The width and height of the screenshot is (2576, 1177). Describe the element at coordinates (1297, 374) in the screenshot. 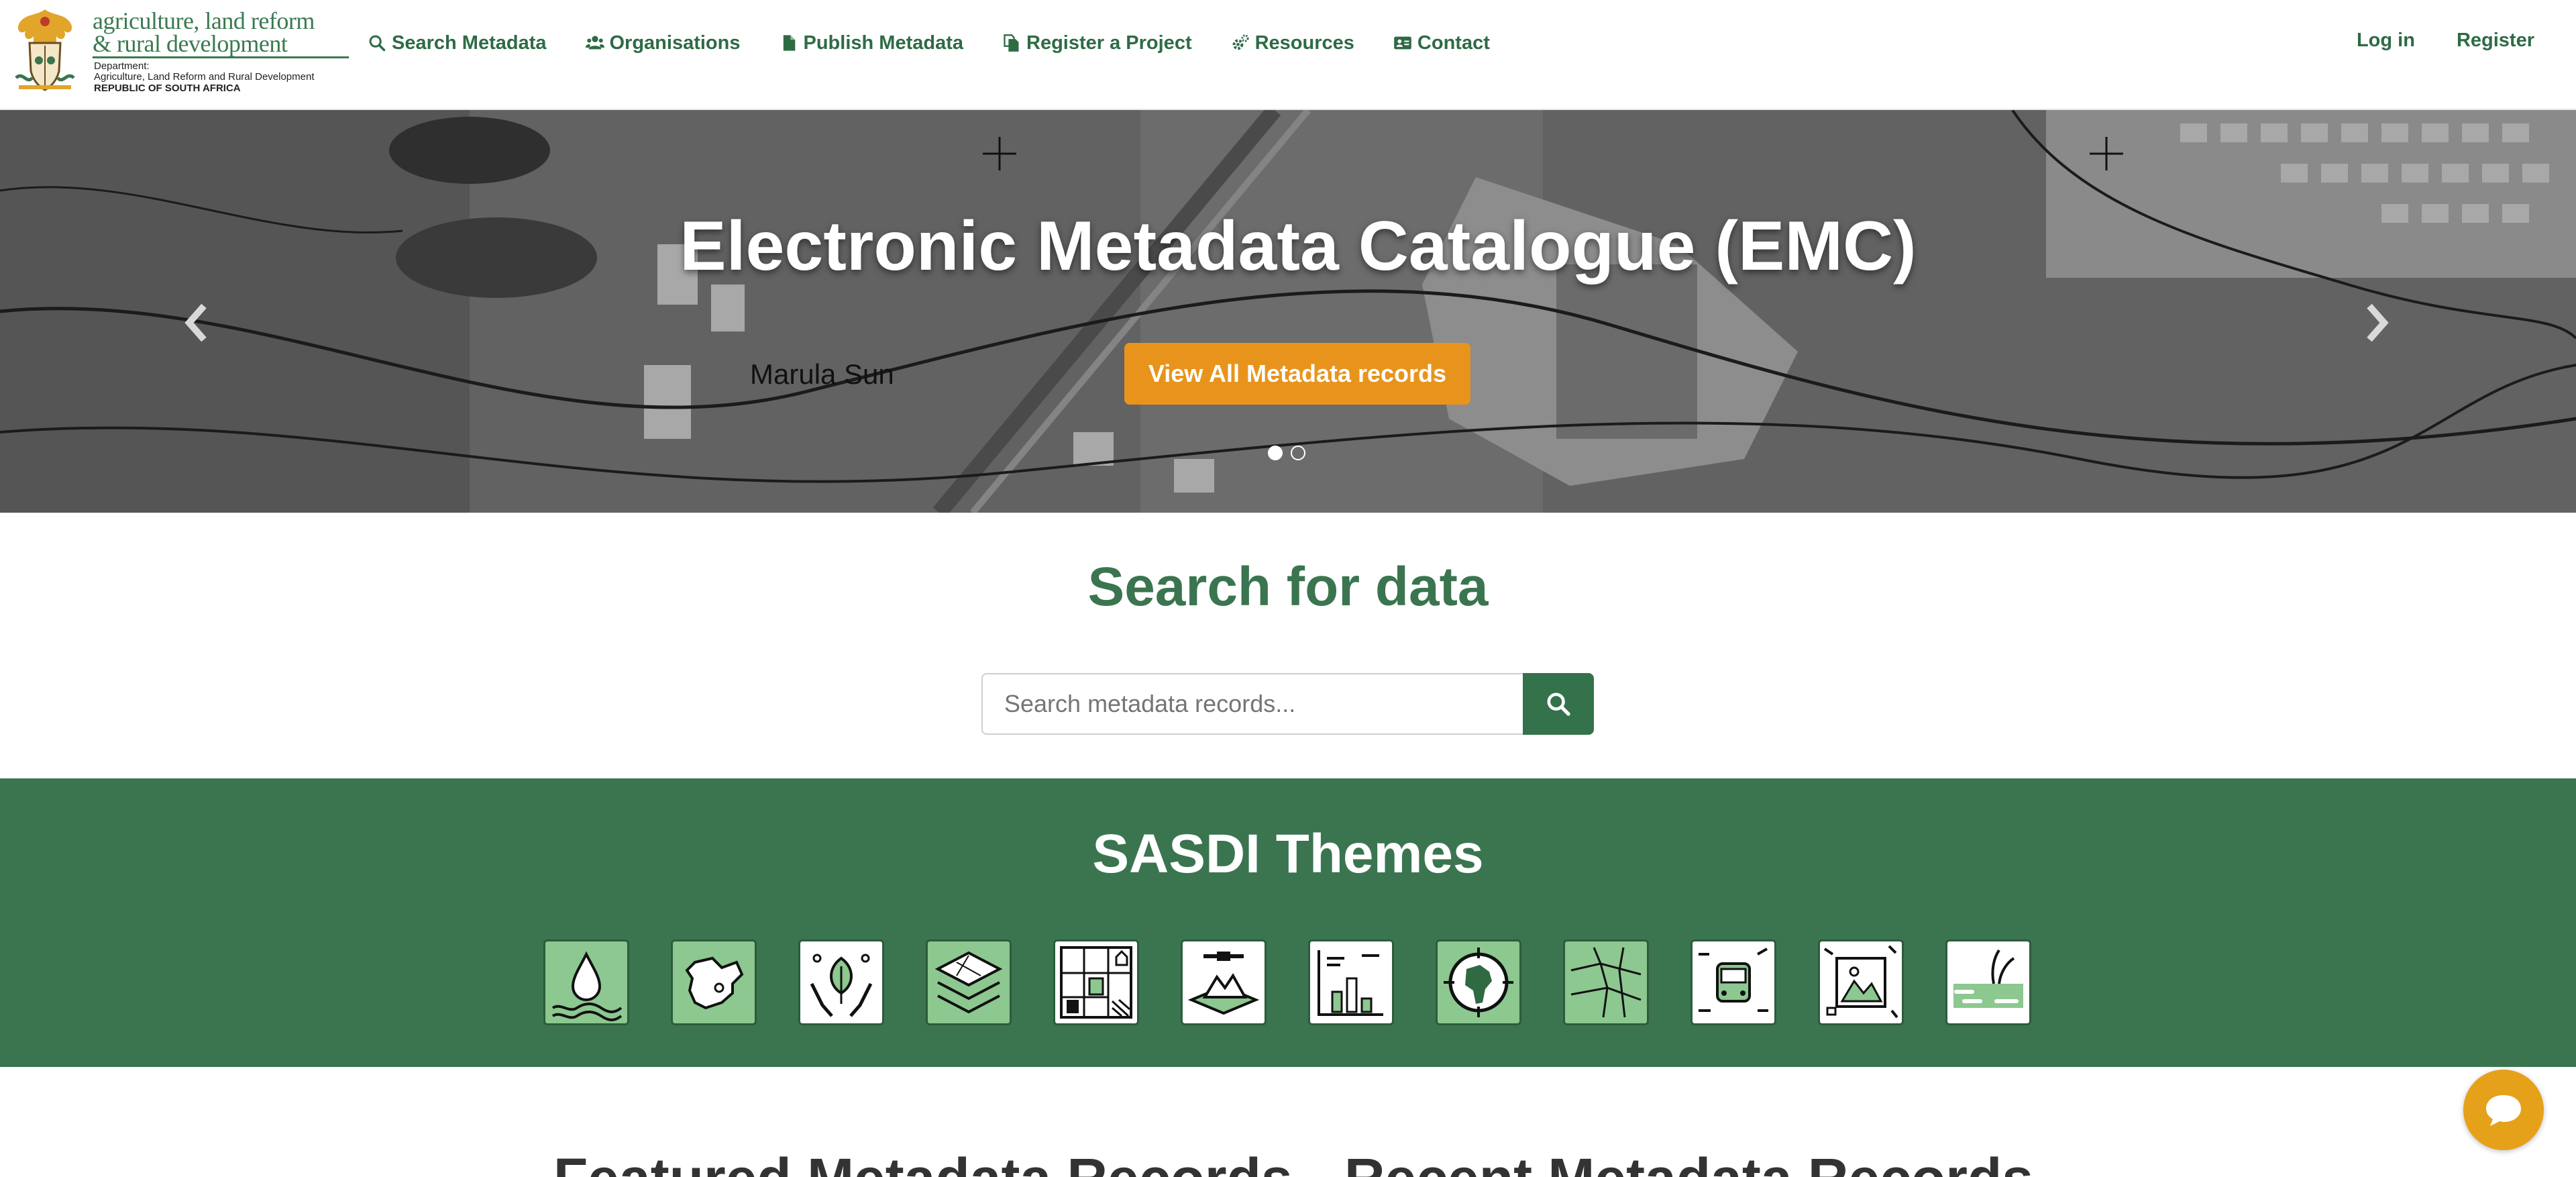

I see `view-all-records-button: View All Metadata records` at that location.